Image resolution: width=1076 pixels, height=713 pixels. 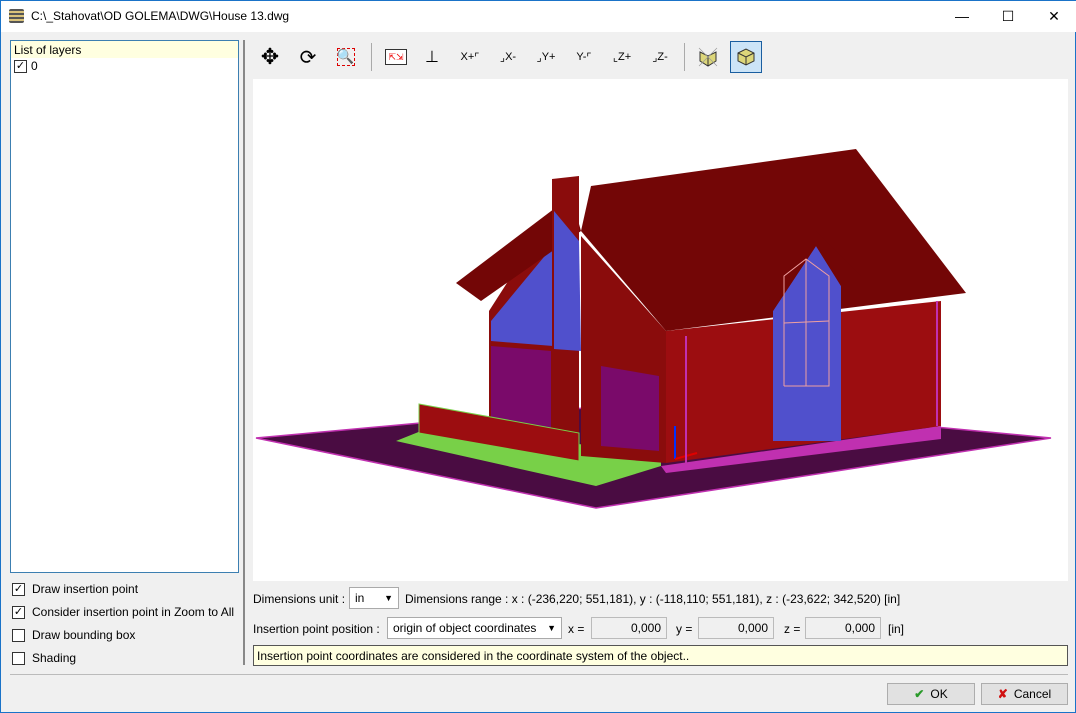 I want to click on view-label: Z+, so click(x=625, y=57).